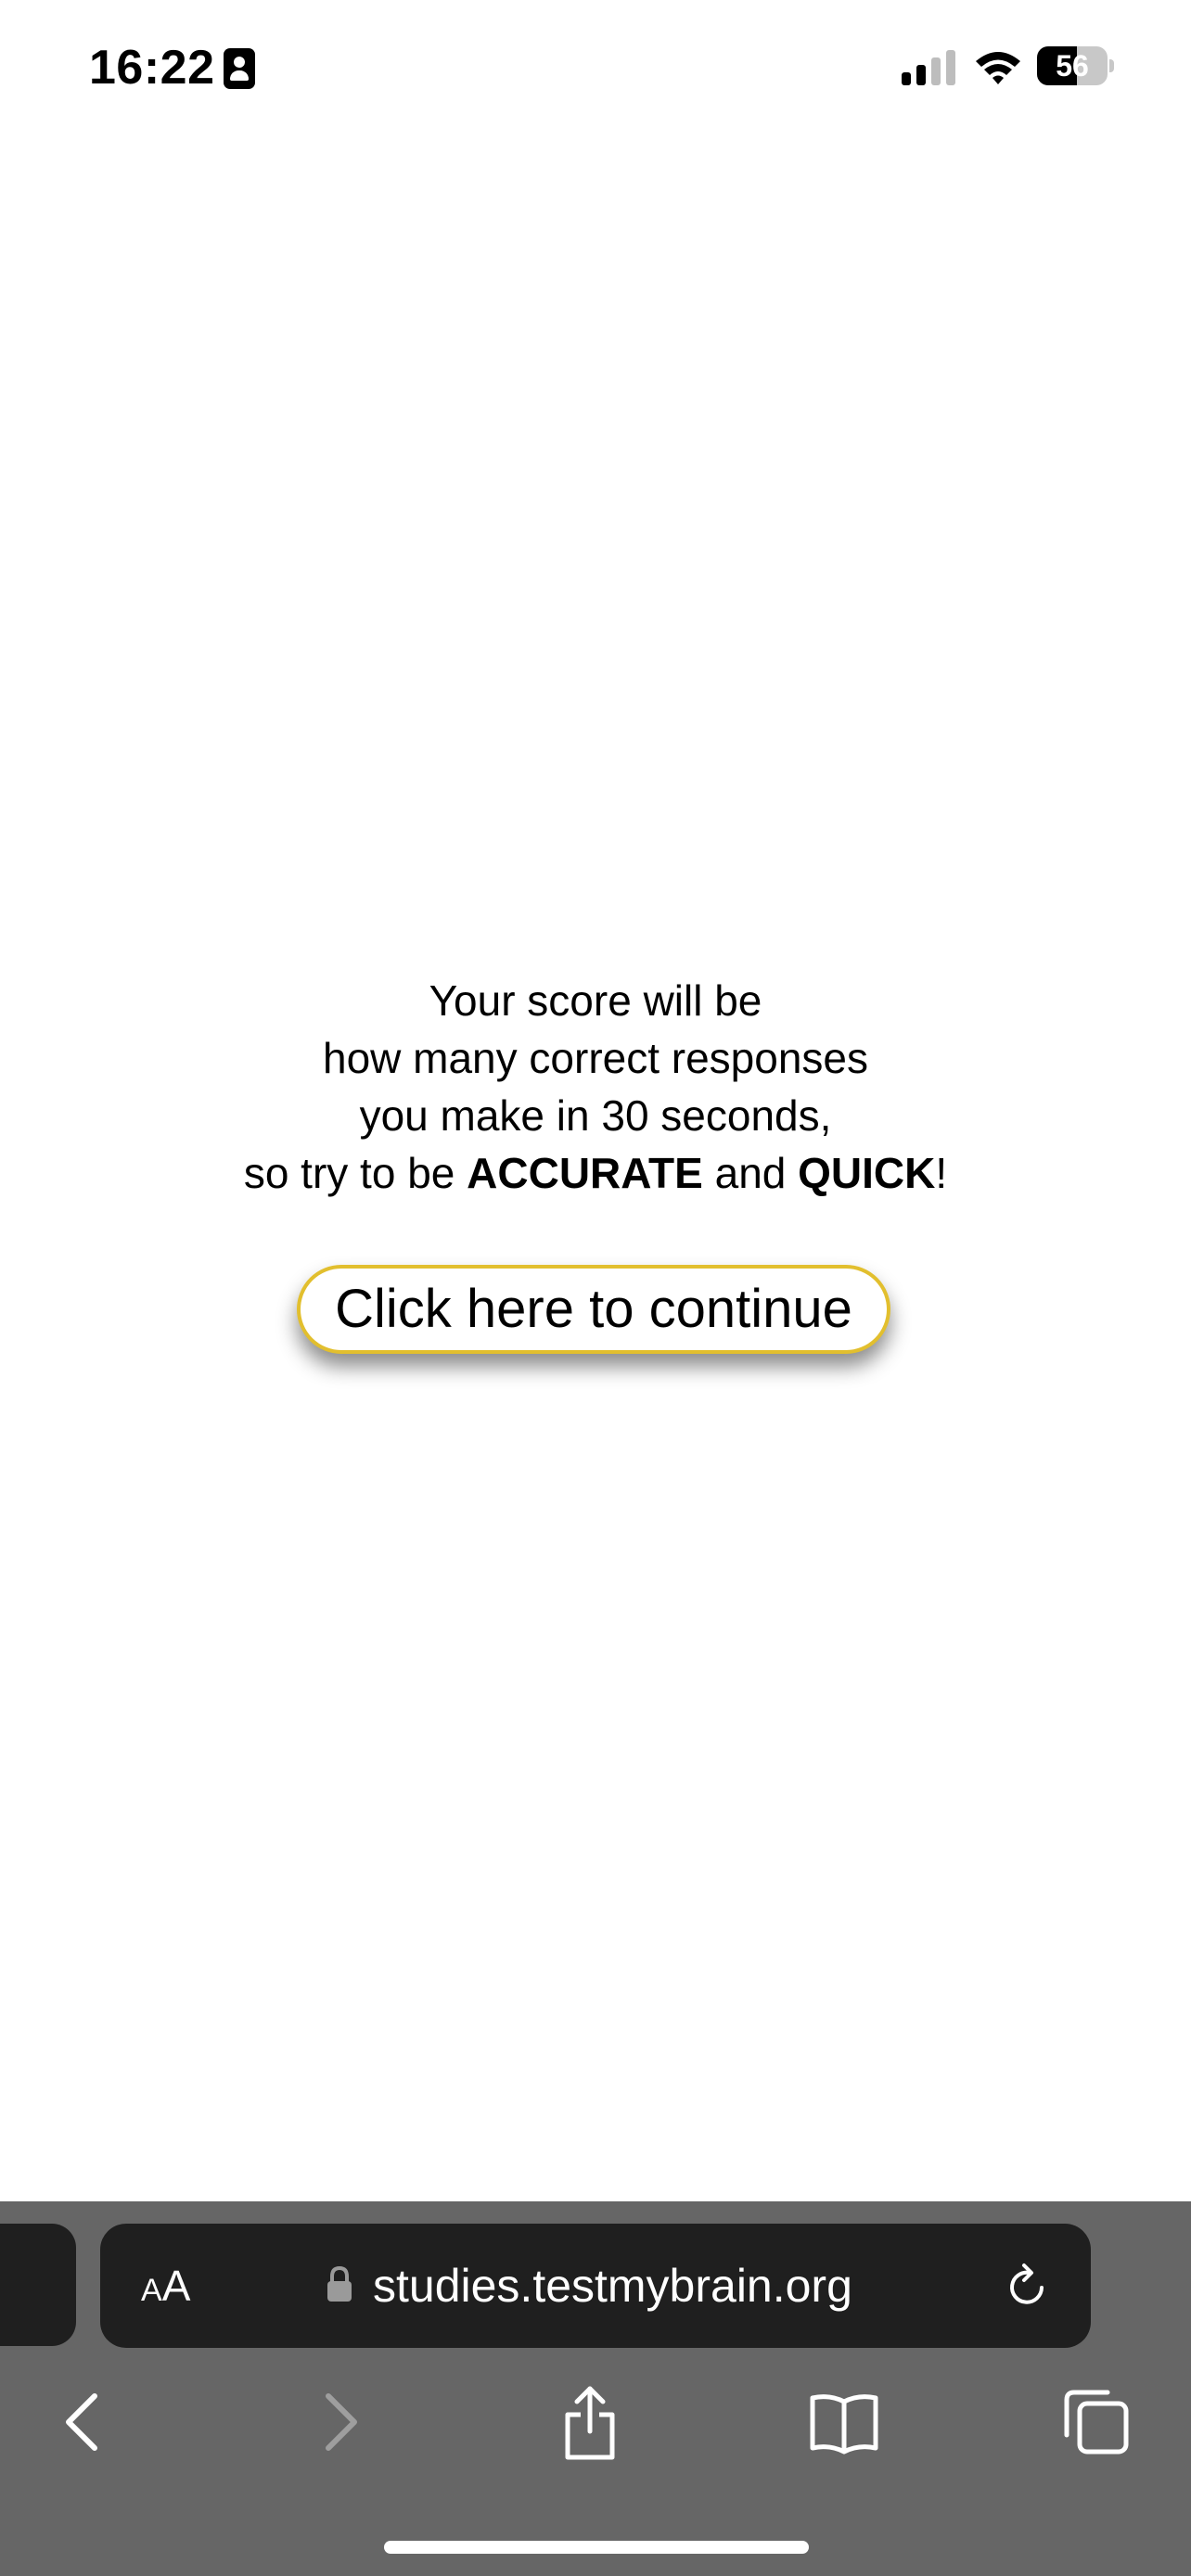  I want to click on instruction-line-2: how many correct responses, so click(595, 1058).